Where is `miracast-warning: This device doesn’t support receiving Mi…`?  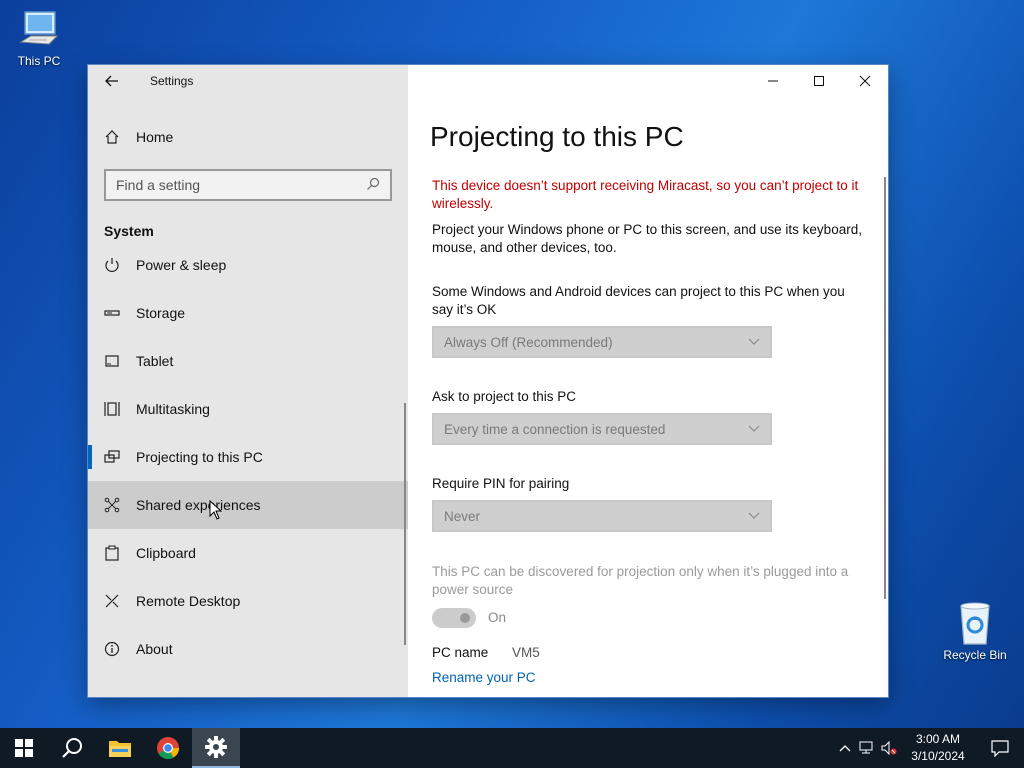
miracast-warning: This device doesn’t support receiving Mi… is located at coordinates (645, 194).